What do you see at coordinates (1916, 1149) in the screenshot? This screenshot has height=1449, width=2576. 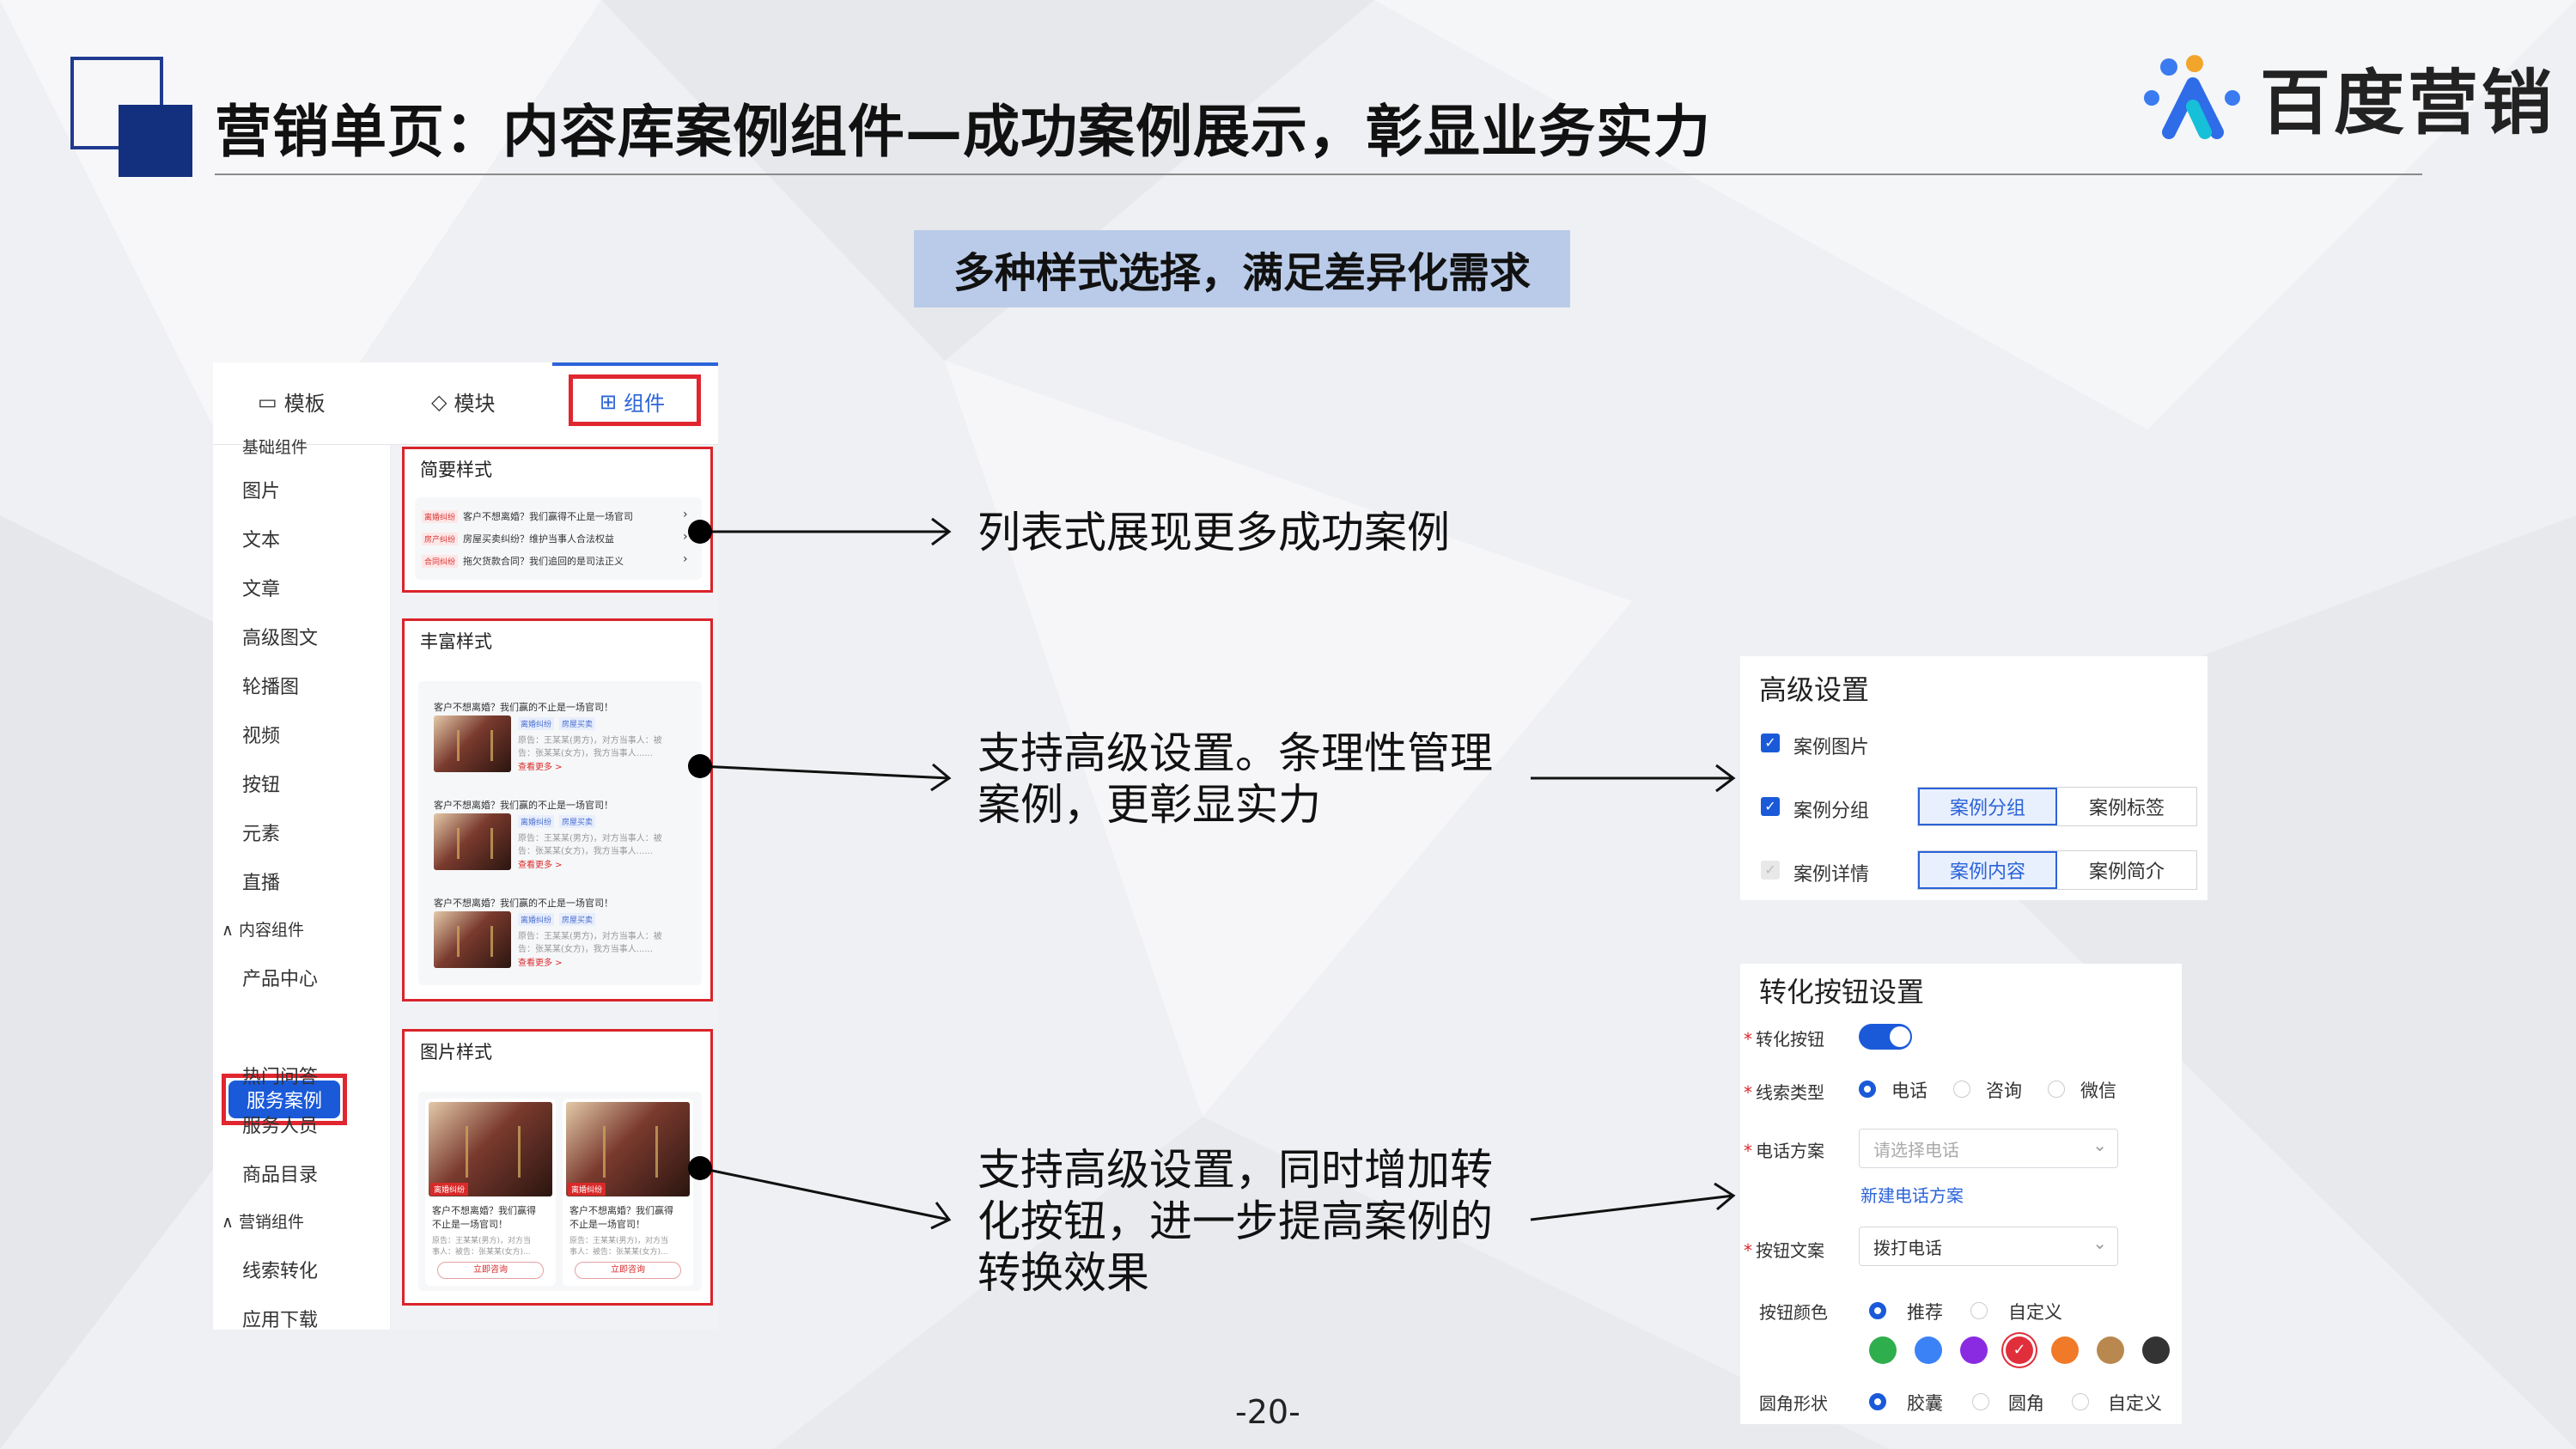 I see `phone-plan-placeholder: 请选择电话` at bounding box center [1916, 1149].